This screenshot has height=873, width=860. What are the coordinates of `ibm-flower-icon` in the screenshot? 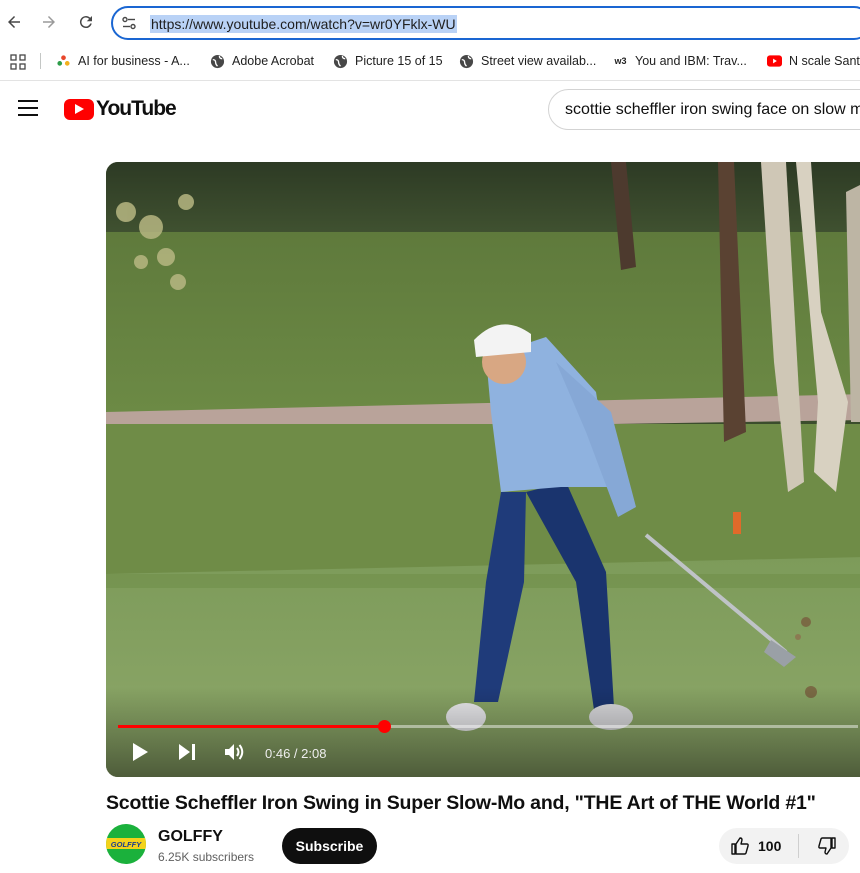 It's located at (63, 61).